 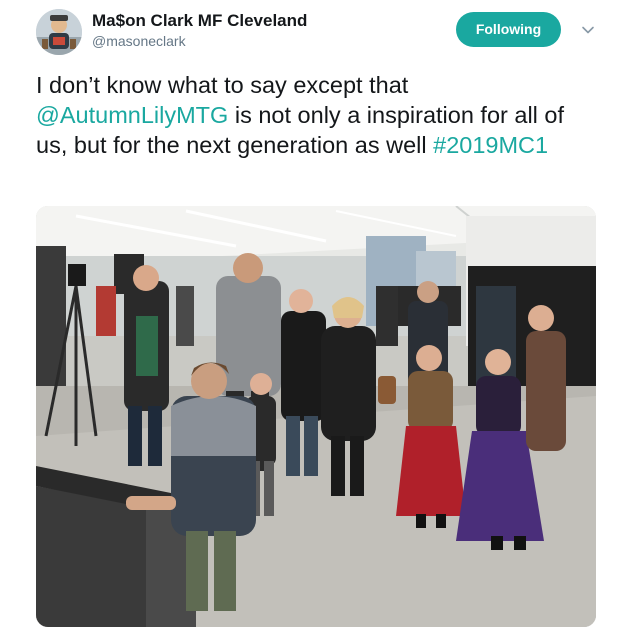 What do you see at coordinates (199, 21) in the screenshot?
I see `display-name: Ma$on Clark MF Cleveland` at bounding box center [199, 21].